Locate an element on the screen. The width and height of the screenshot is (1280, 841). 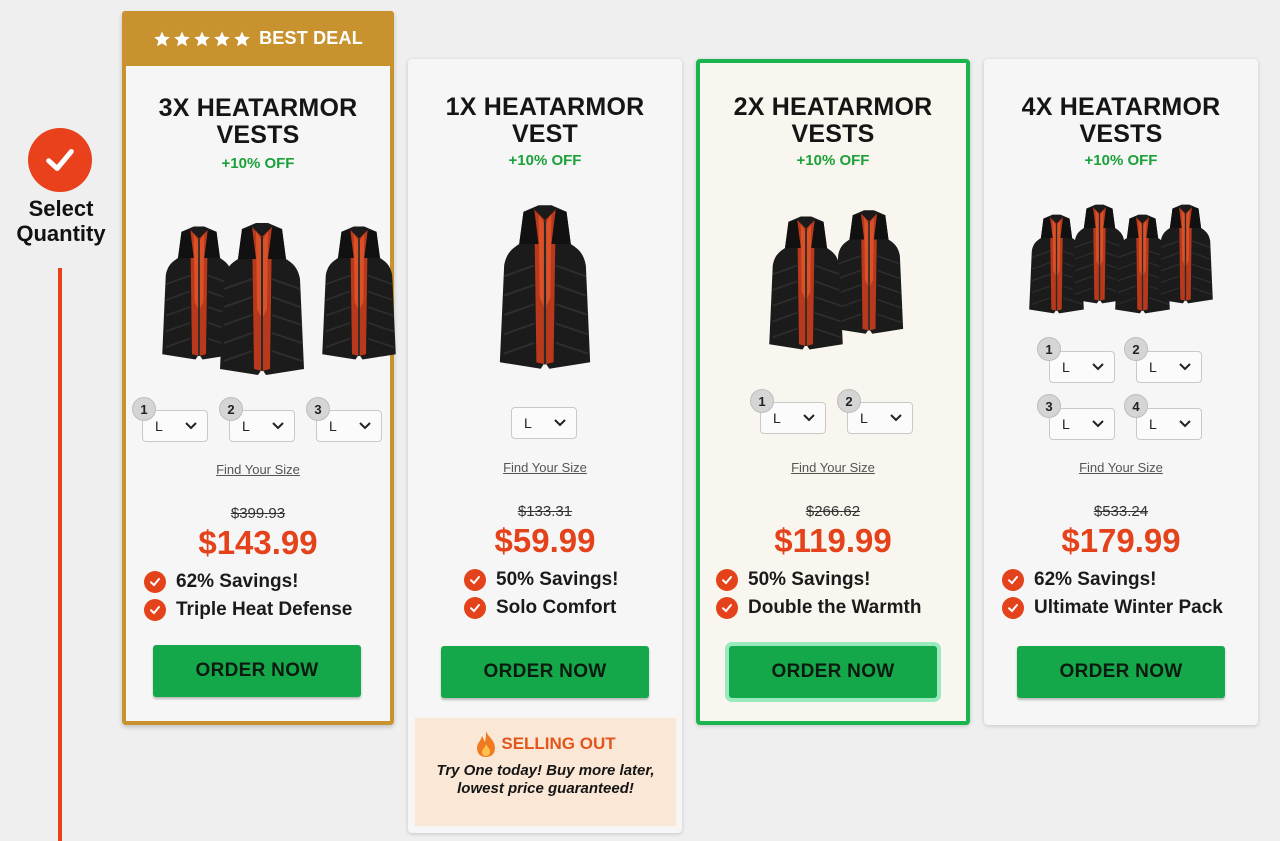
size-number-badge: 4 is located at coordinates (1136, 406).